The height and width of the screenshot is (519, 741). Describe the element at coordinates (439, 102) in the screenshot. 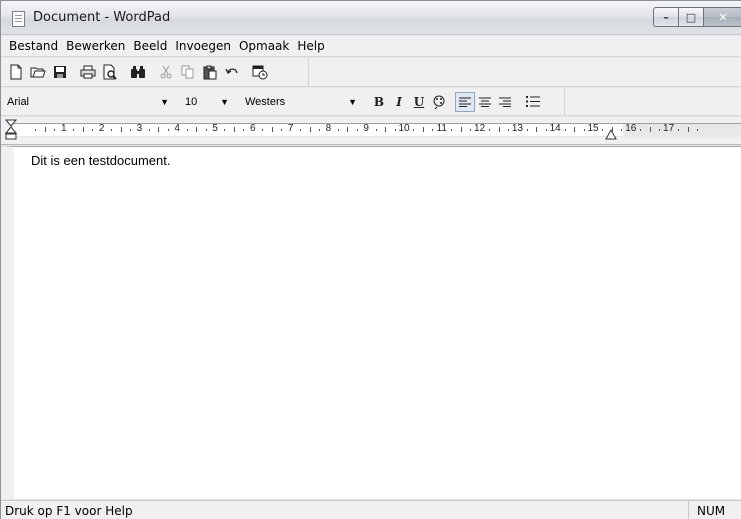

I see `palette-icon` at that location.